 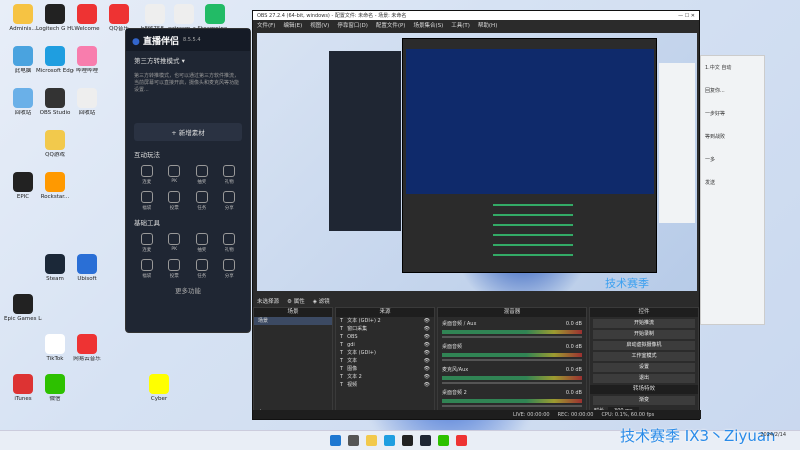 I want to click on desktop-icon: 微信, so click(x=55, y=394).